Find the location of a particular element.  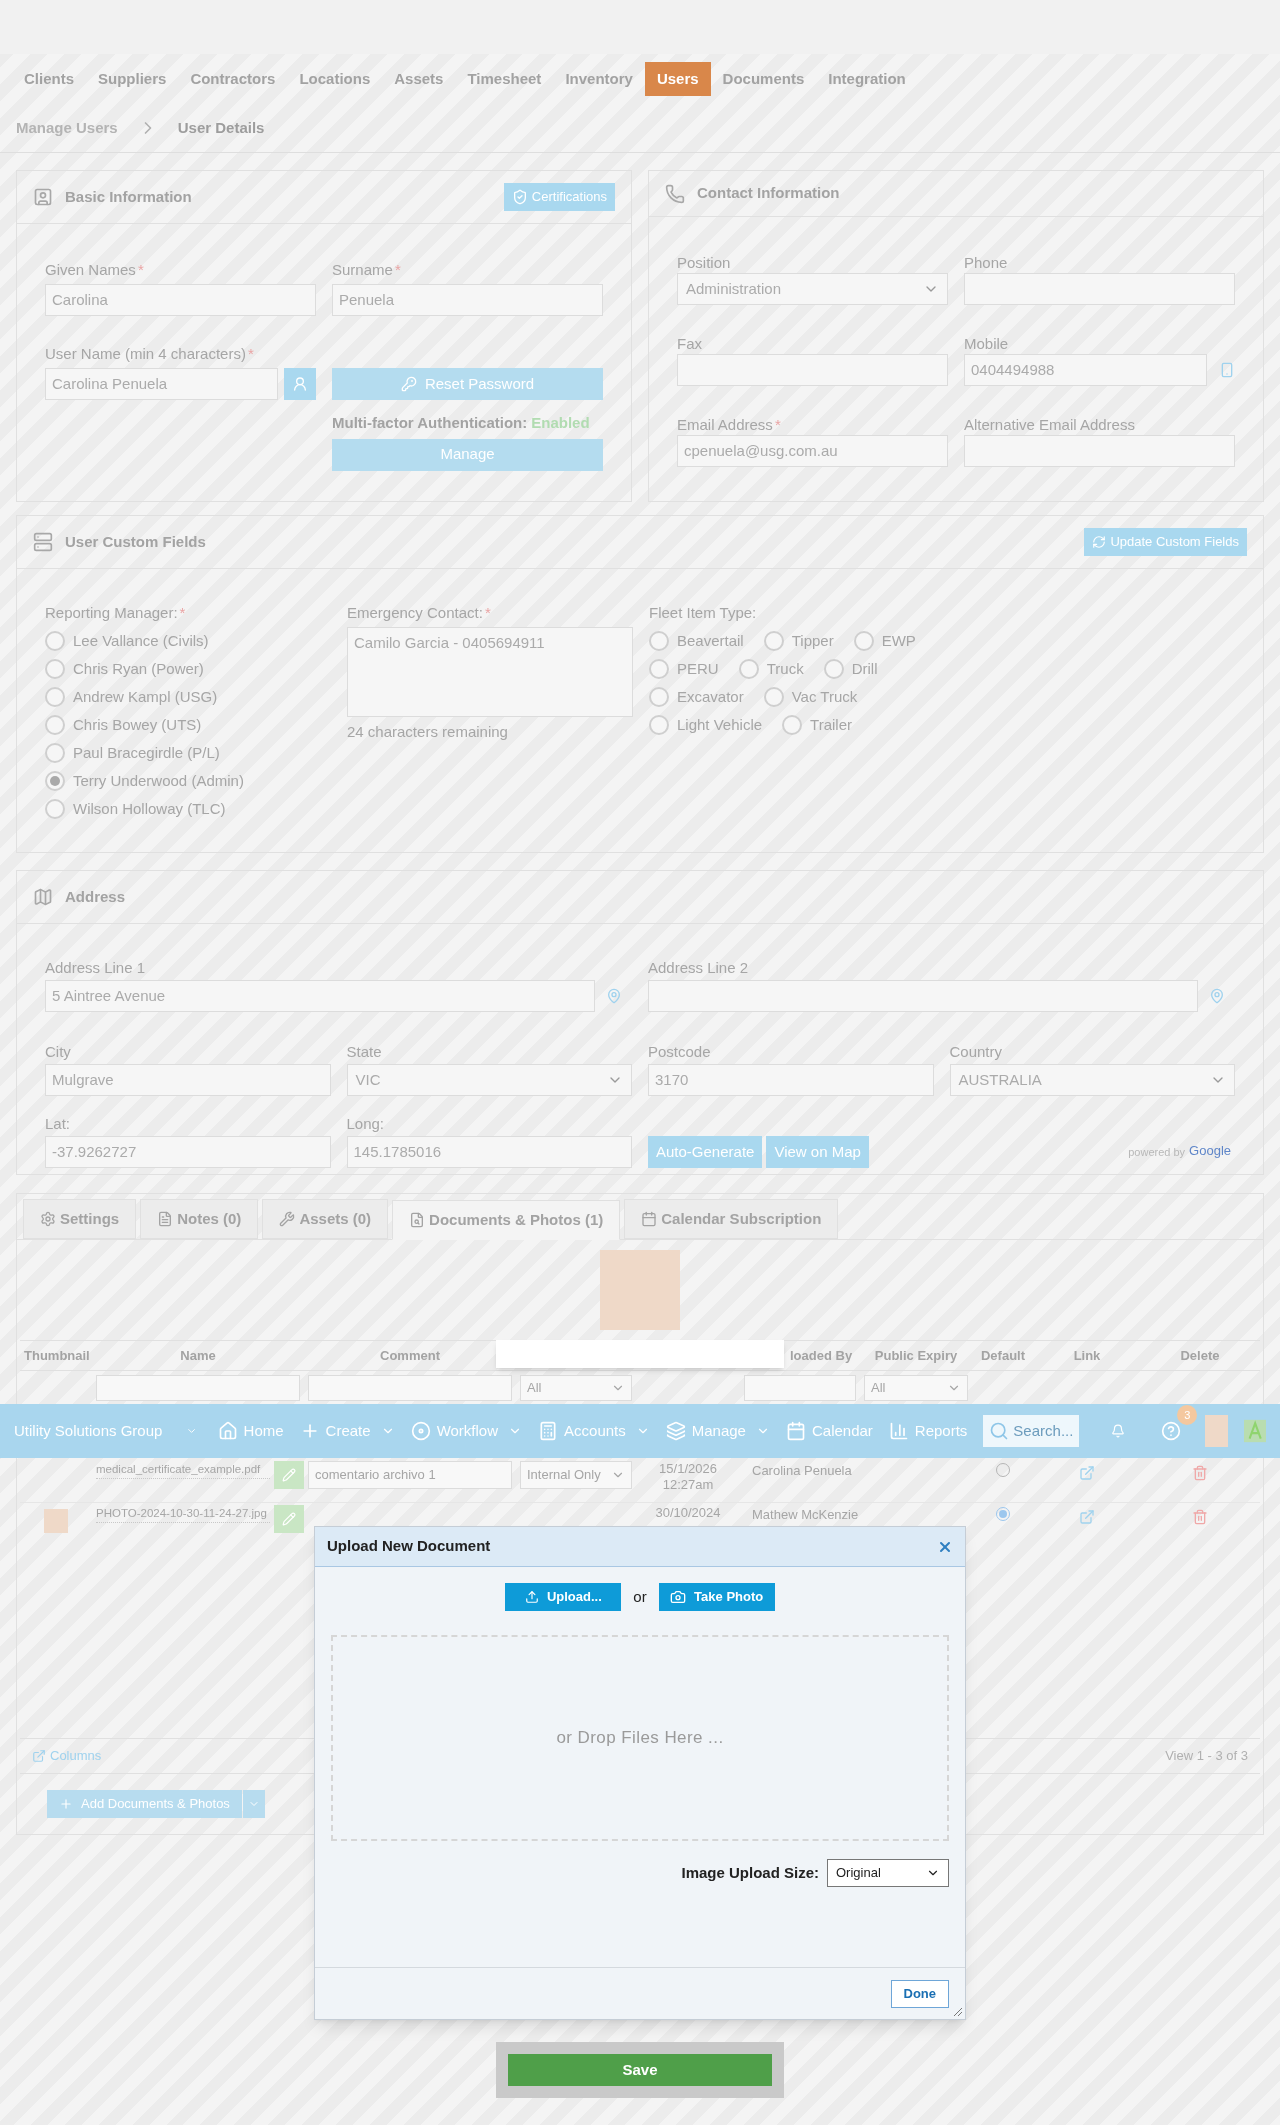

save-button: Save is located at coordinates (640, 2070).